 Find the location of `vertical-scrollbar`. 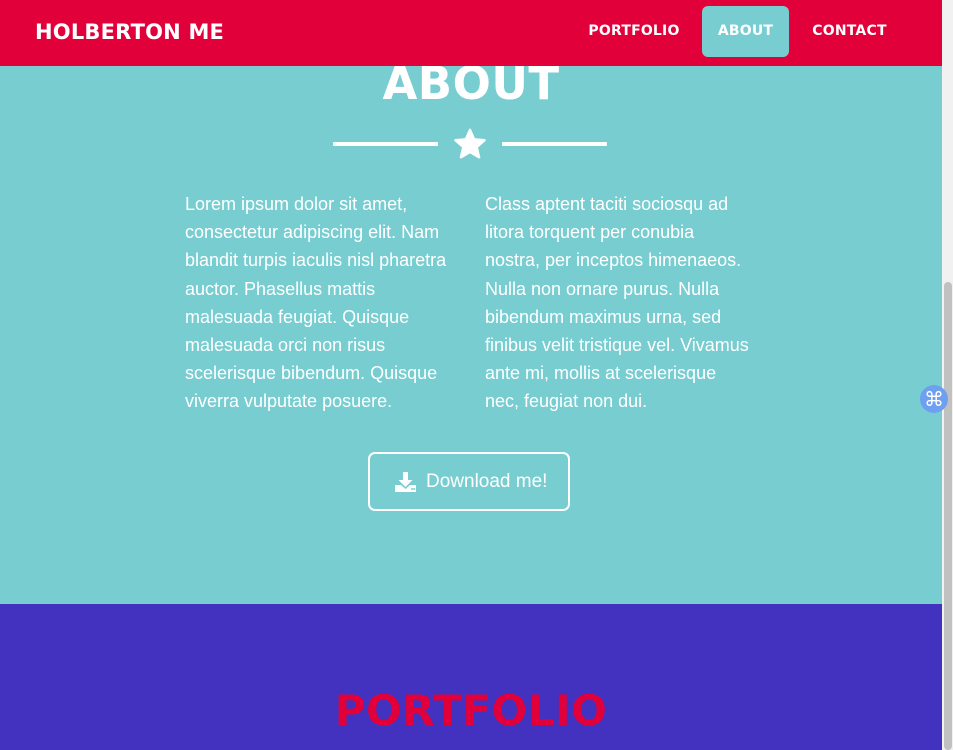

vertical-scrollbar is located at coordinates (947, 375).